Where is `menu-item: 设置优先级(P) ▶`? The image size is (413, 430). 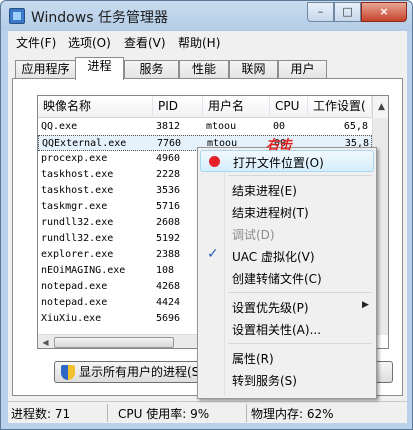
menu-item: 设置优先级(P) ▶ is located at coordinates (287, 307).